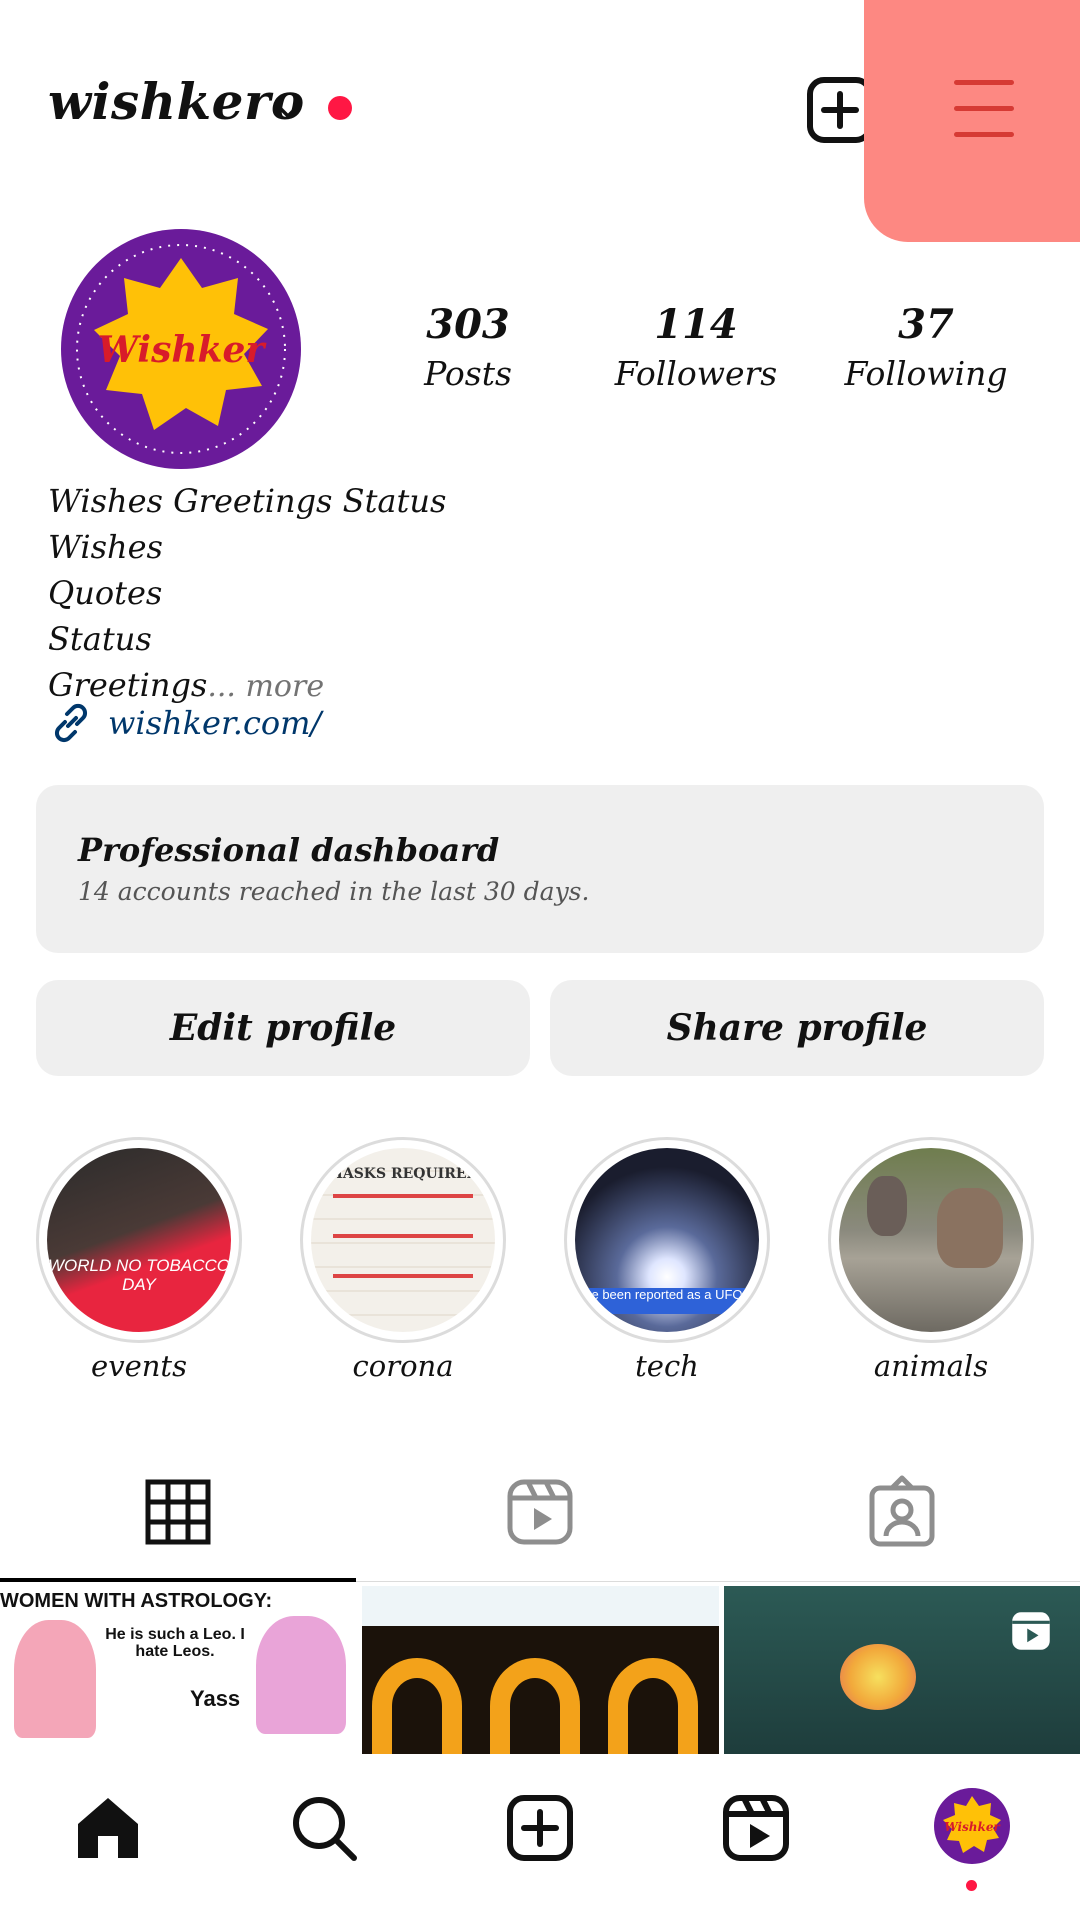 This screenshot has height=1920, width=1080. What do you see at coordinates (289, 850) in the screenshot?
I see `dashboard-title: Professional dashboard` at bounding box center [289, 850].